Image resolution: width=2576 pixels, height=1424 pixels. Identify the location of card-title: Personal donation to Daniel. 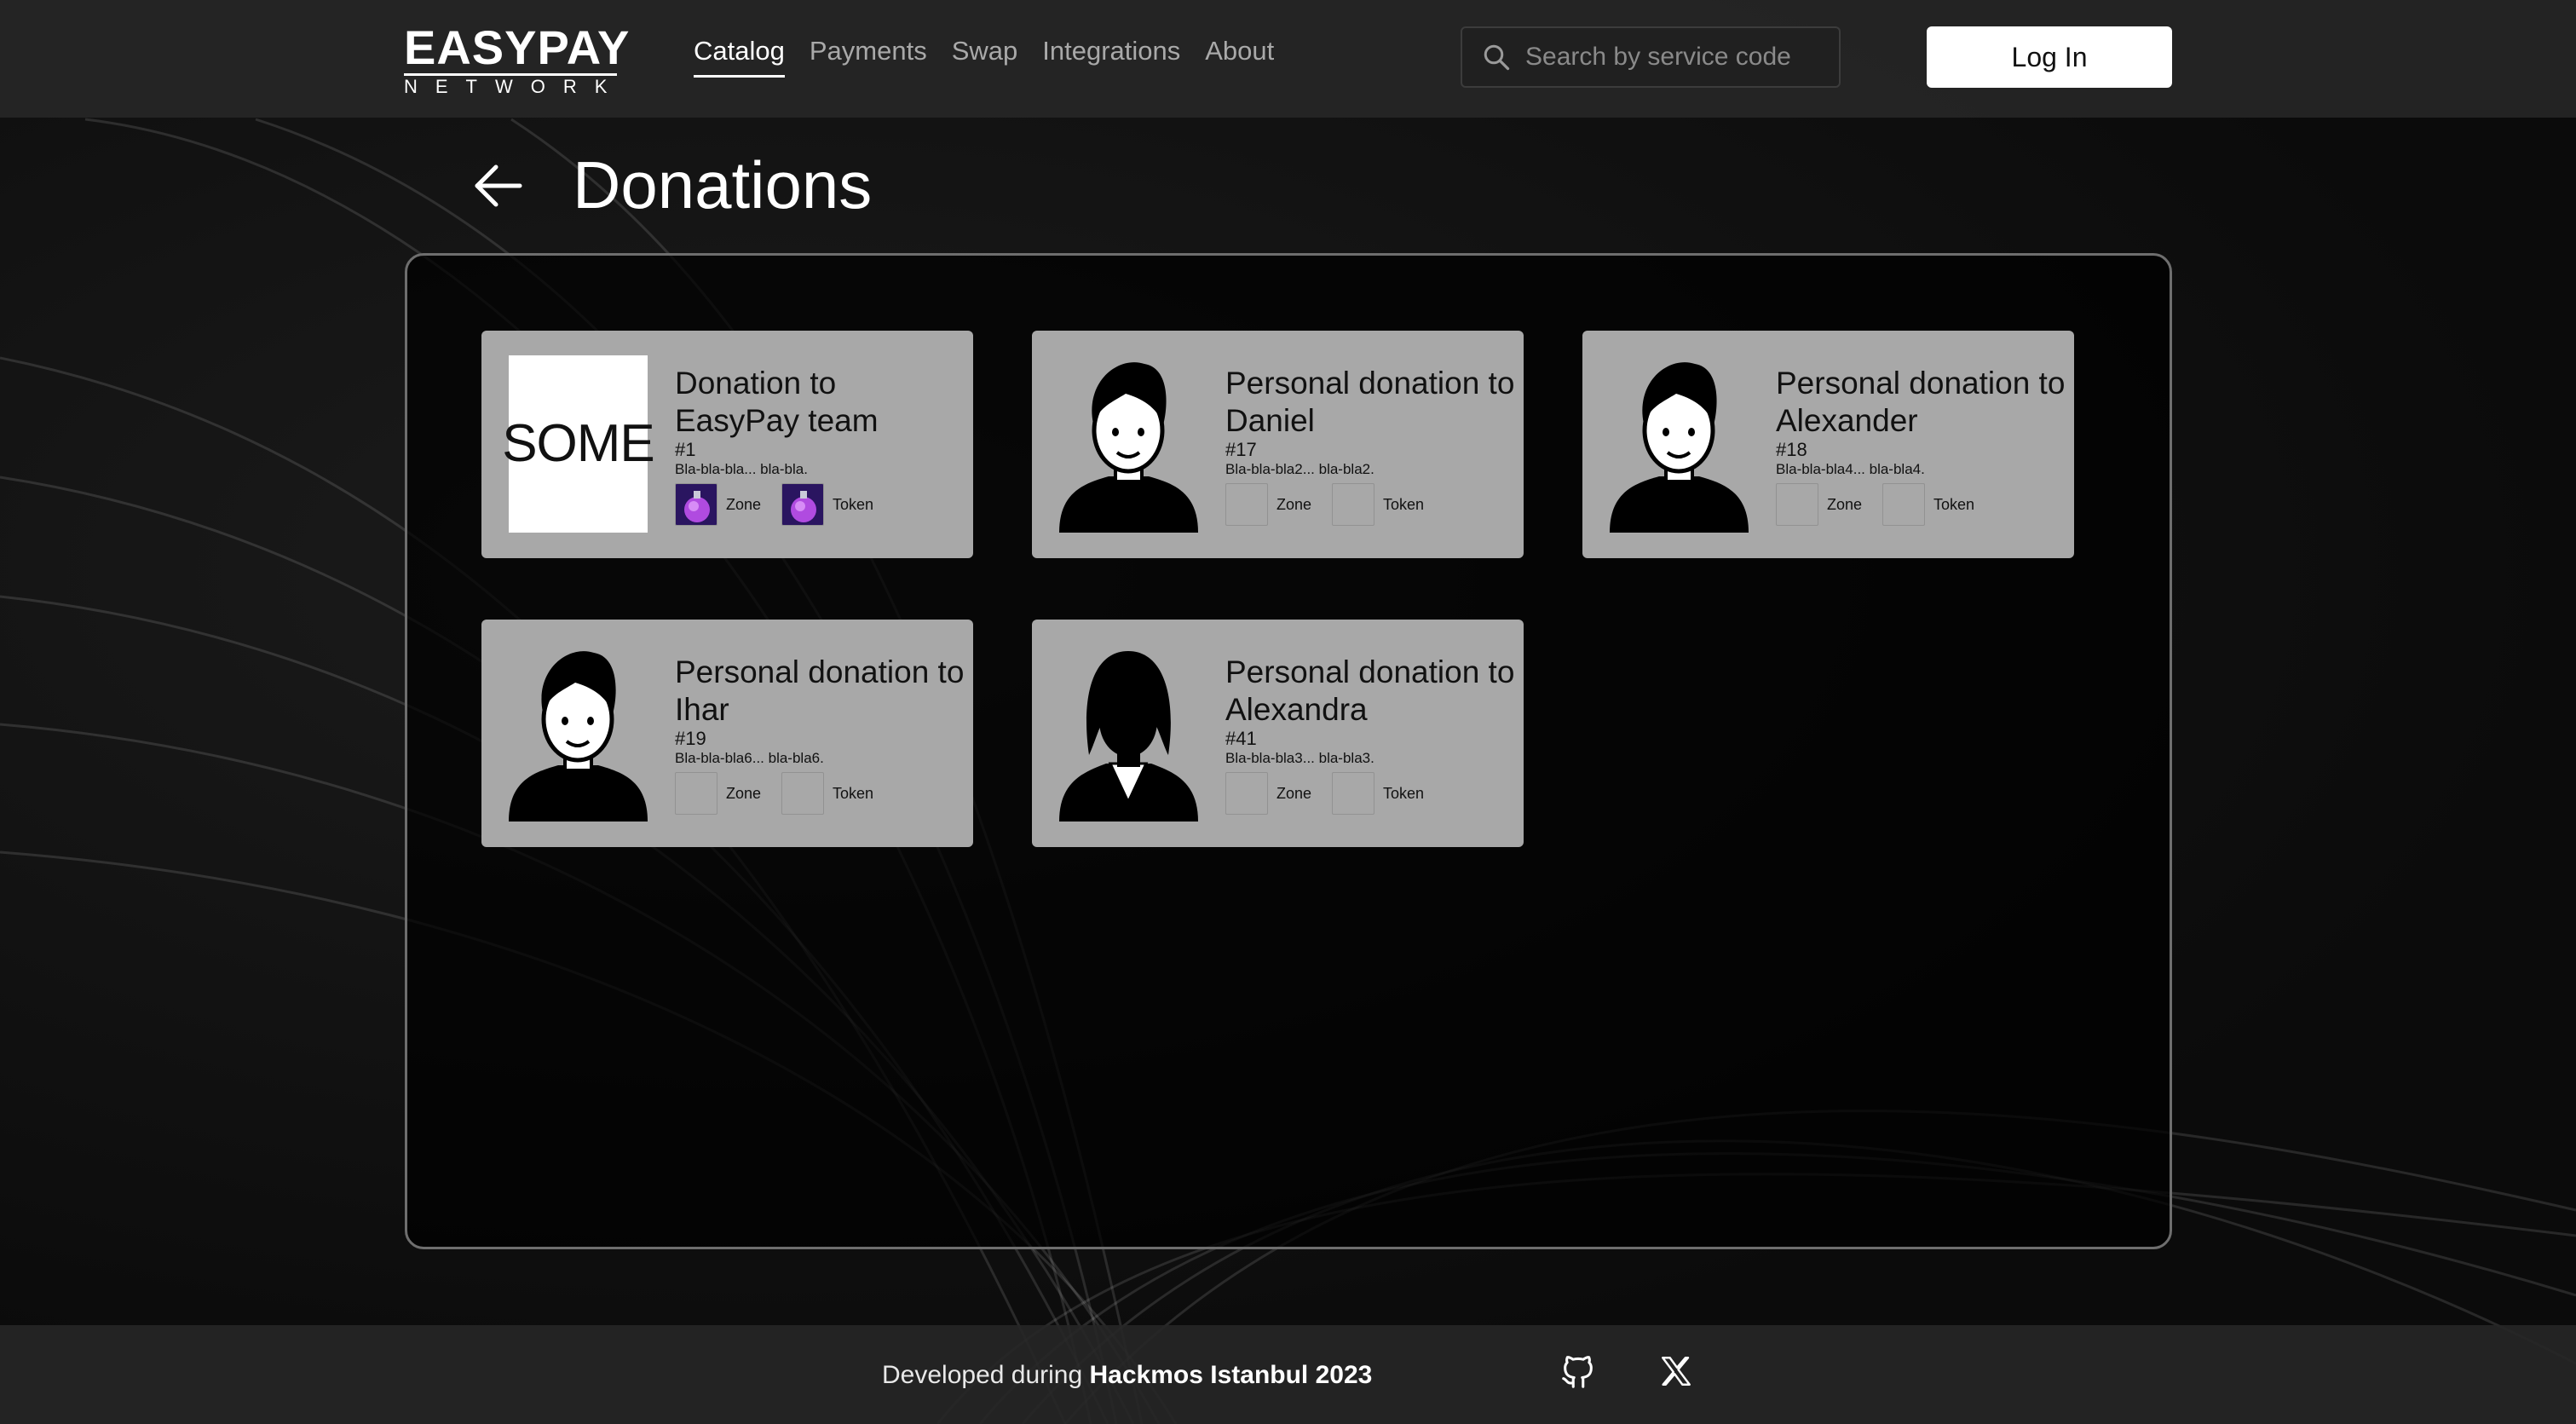
(1370, 402).